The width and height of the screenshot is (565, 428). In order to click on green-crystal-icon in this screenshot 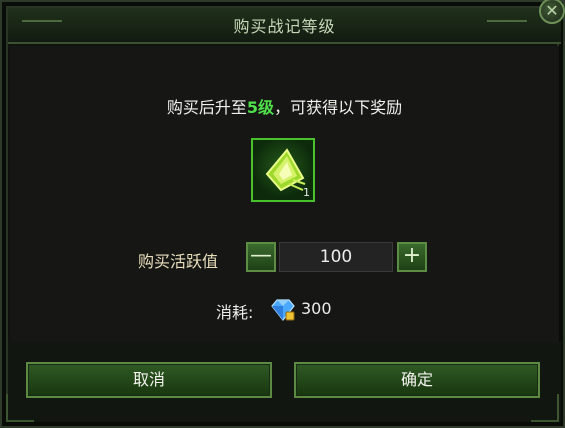, I will do `click(285, 170)`.